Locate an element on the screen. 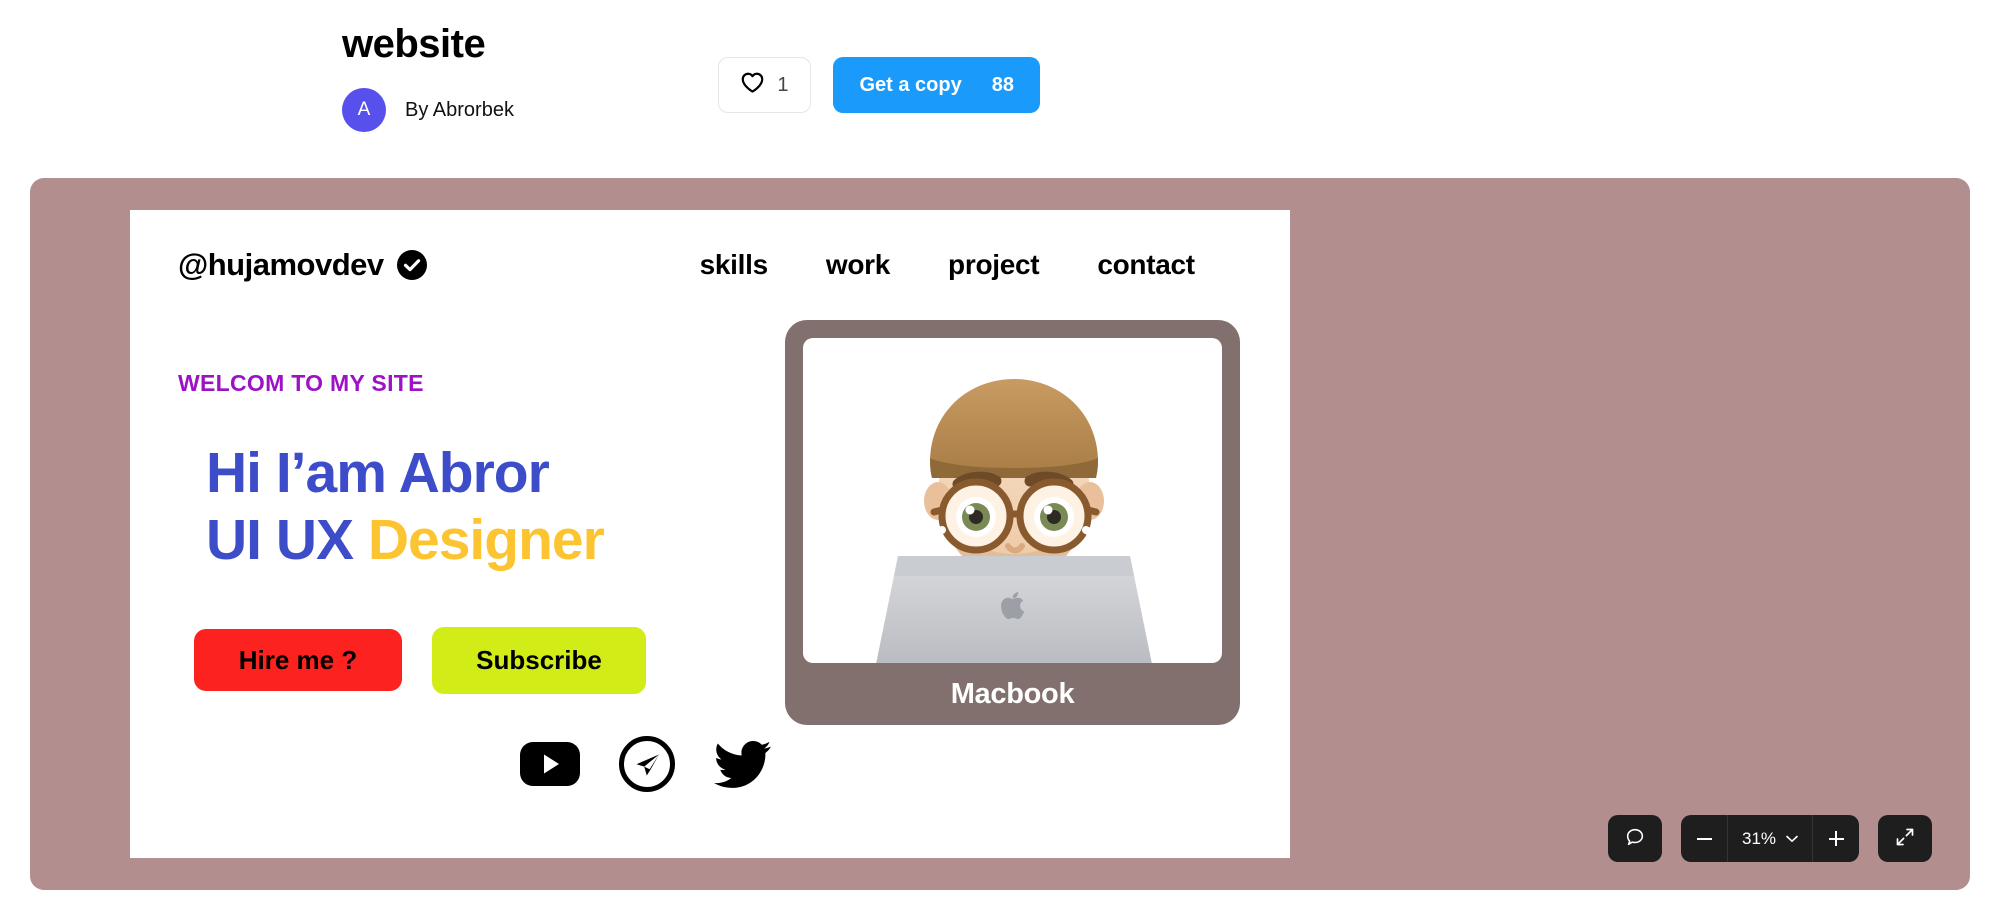 This screenshot has width=2000, height=908. fullscreen-button is located at coordinates (1905, 838).